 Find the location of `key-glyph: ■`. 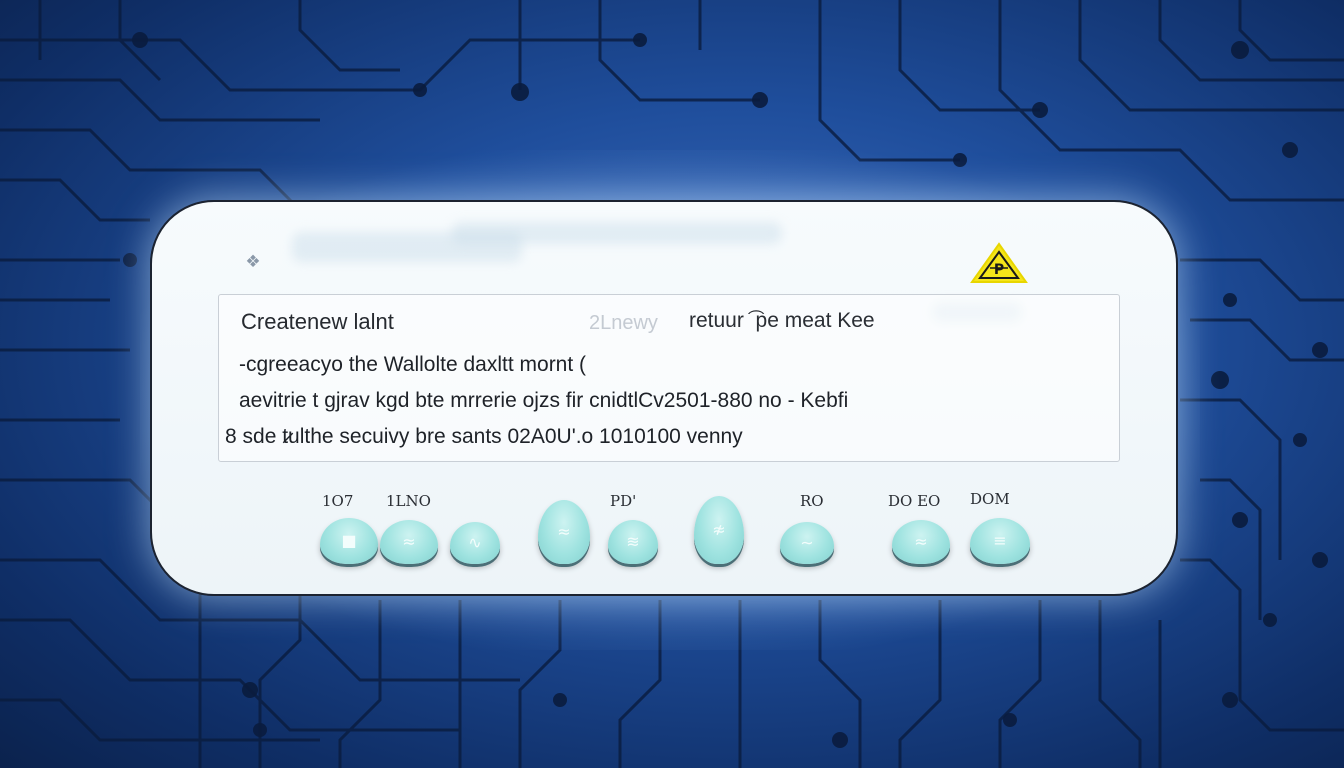

key-glyph: ■ is located at coordinates (349, 540).